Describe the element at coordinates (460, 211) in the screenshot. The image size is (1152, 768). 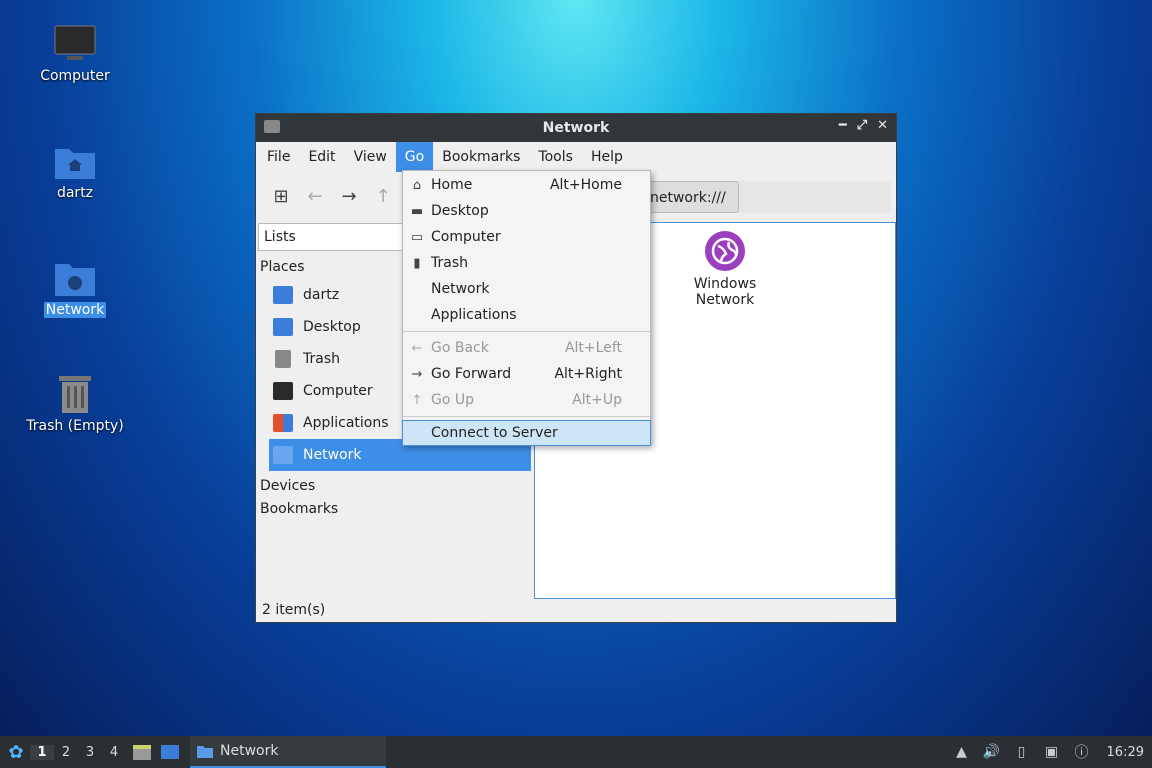
I see `menu-item-label: Desktop` at that location.